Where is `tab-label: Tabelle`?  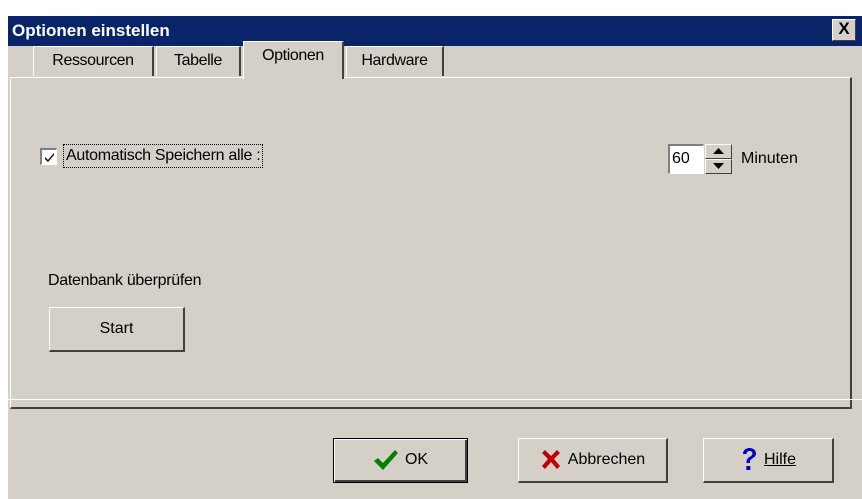 tab-label: Tabelle is located at coordinates (198, 60).